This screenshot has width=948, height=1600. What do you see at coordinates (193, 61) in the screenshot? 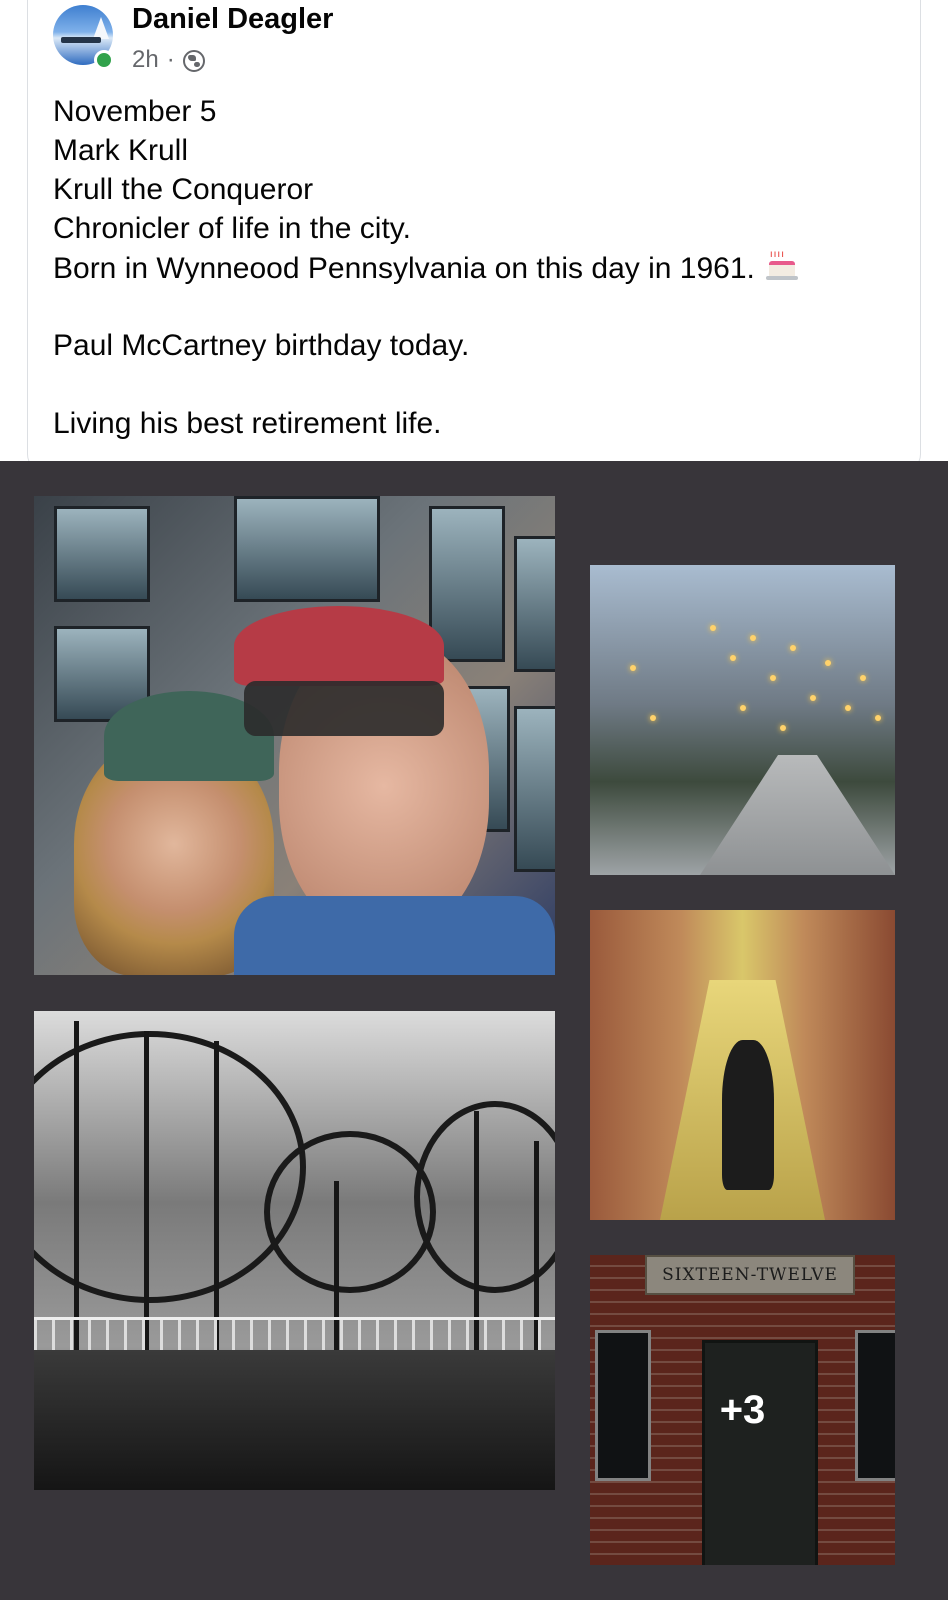
I see `globe-icon` at bounding box center [193, 61].